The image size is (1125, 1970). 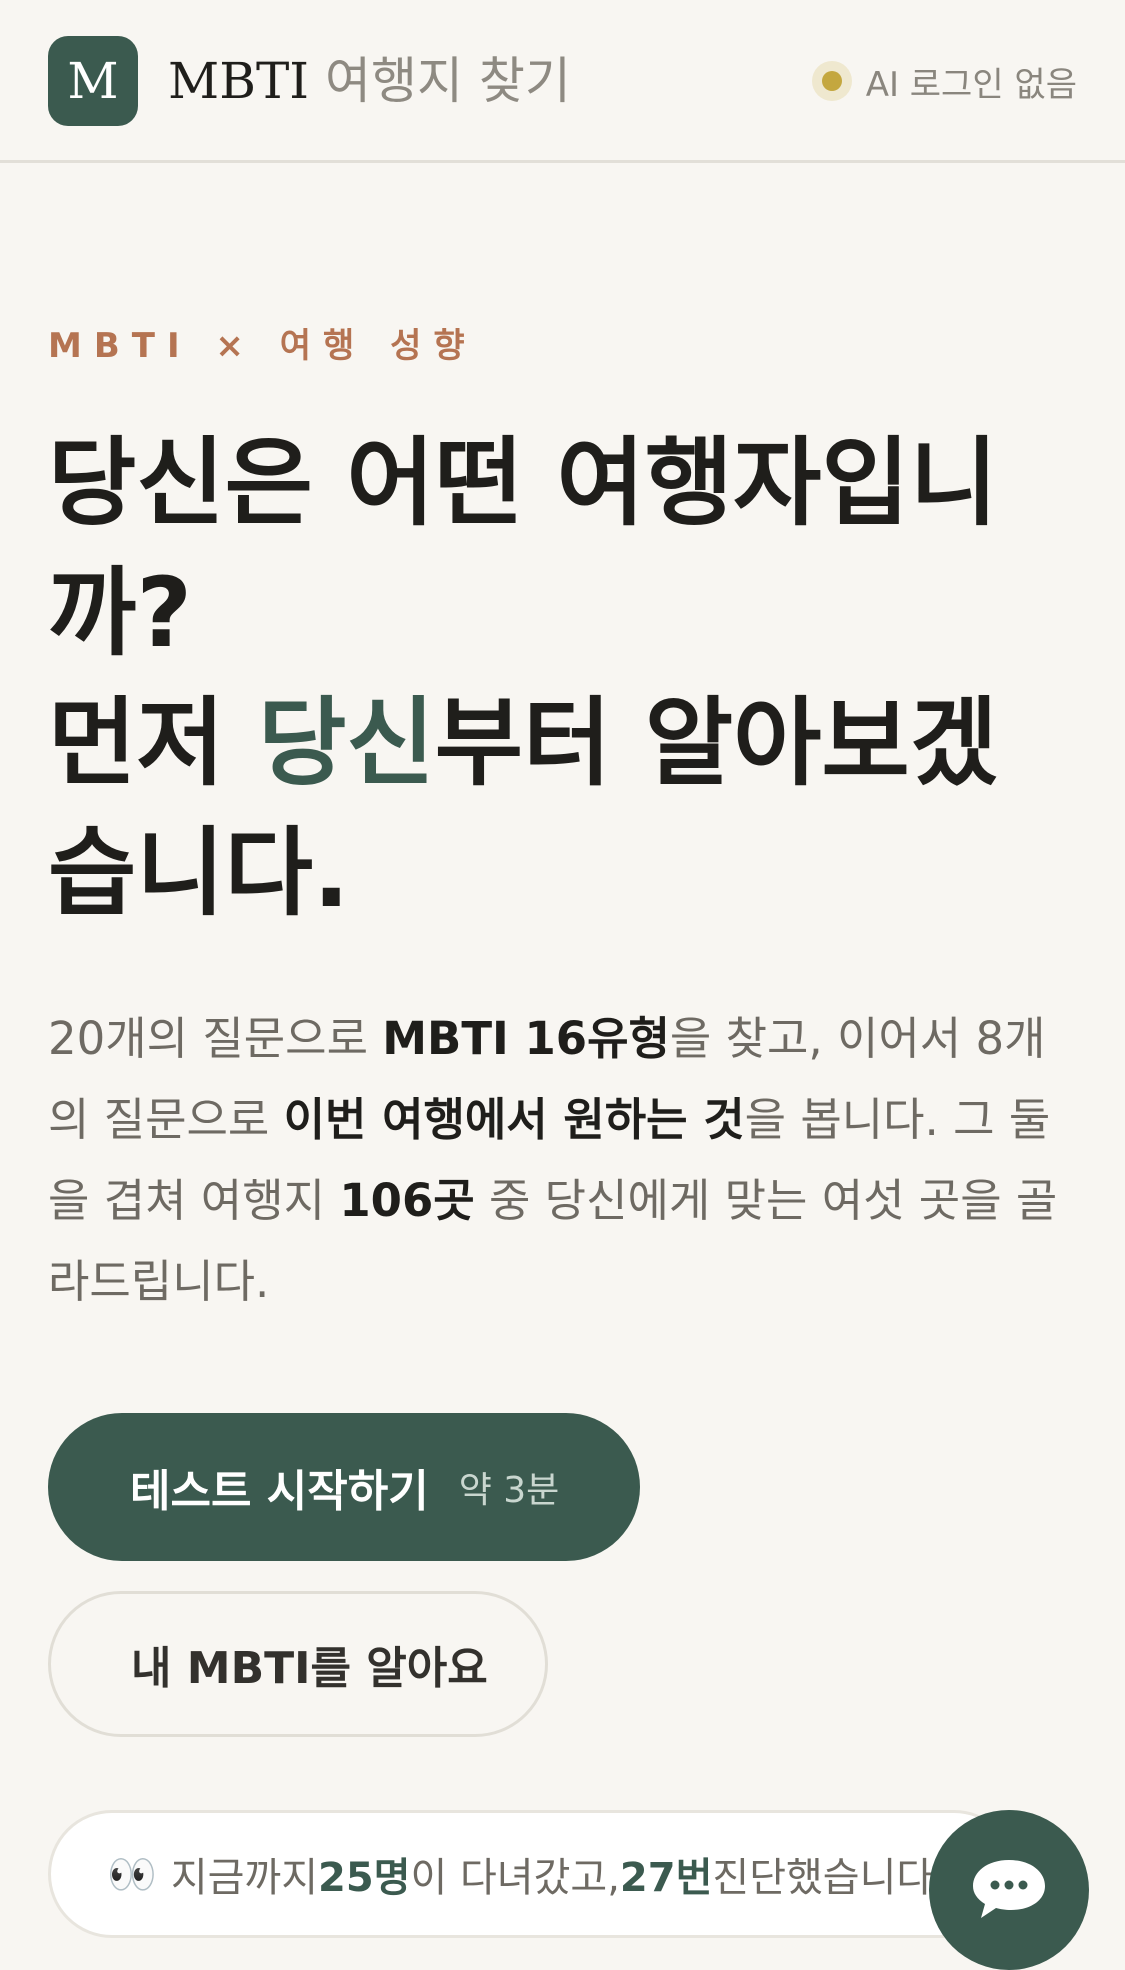 I want to click on headline-line1: 당신은 어떤 여행자입니까?, so click(x=523, y=548).